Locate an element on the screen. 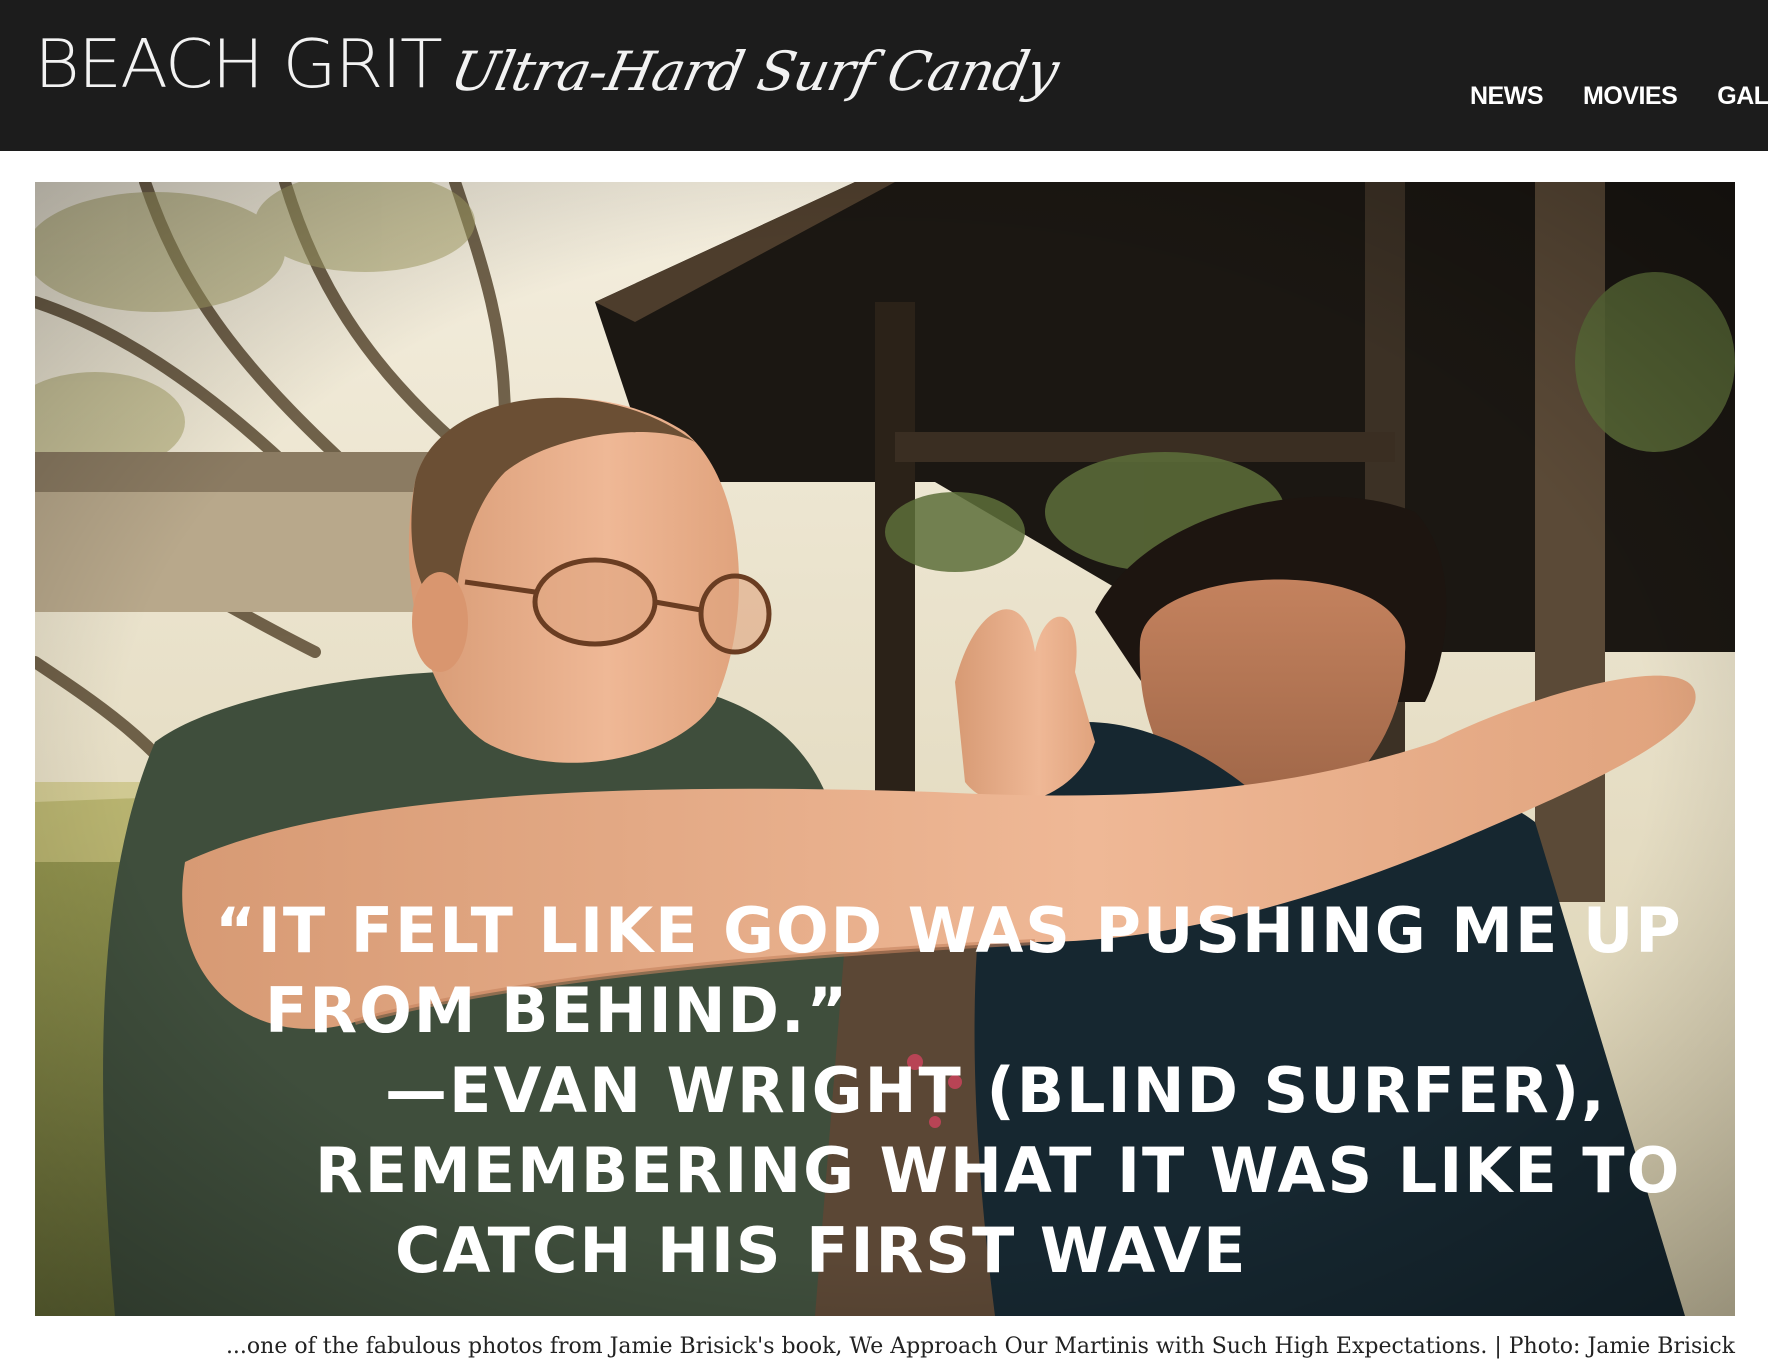  main-nav: NEWS MOVIES GALS is located at coordinates (1619, 96).